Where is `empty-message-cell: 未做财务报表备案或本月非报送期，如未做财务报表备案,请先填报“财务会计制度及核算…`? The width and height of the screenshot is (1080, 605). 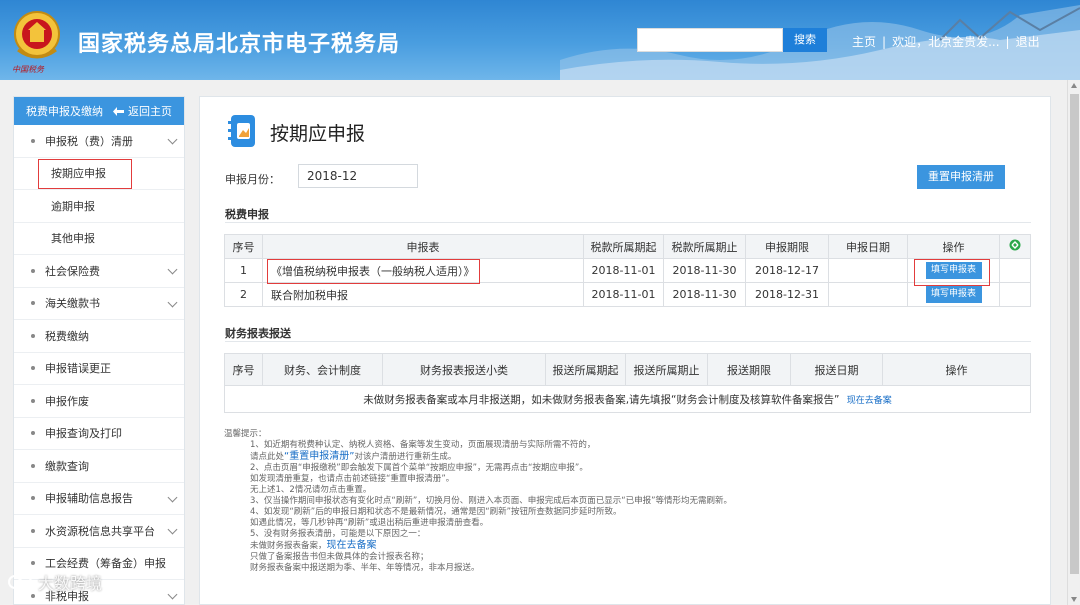
empty-message-cell: 未做财务报表备案或本月非报送期，如未做财务报表备案,请先填报“财务会计制度及核算… is located at coordinates (627, 399).